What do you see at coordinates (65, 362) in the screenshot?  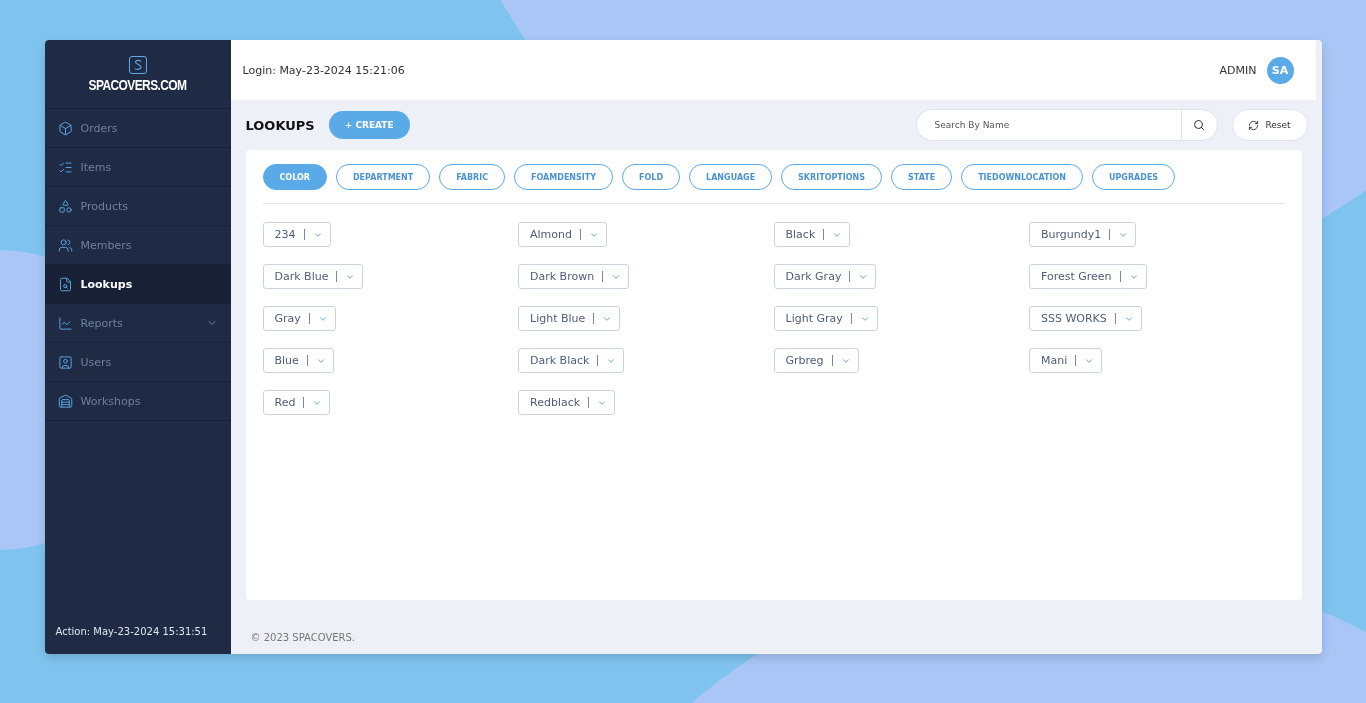 I see `user-card-icon` at bounding box center [65, 362].